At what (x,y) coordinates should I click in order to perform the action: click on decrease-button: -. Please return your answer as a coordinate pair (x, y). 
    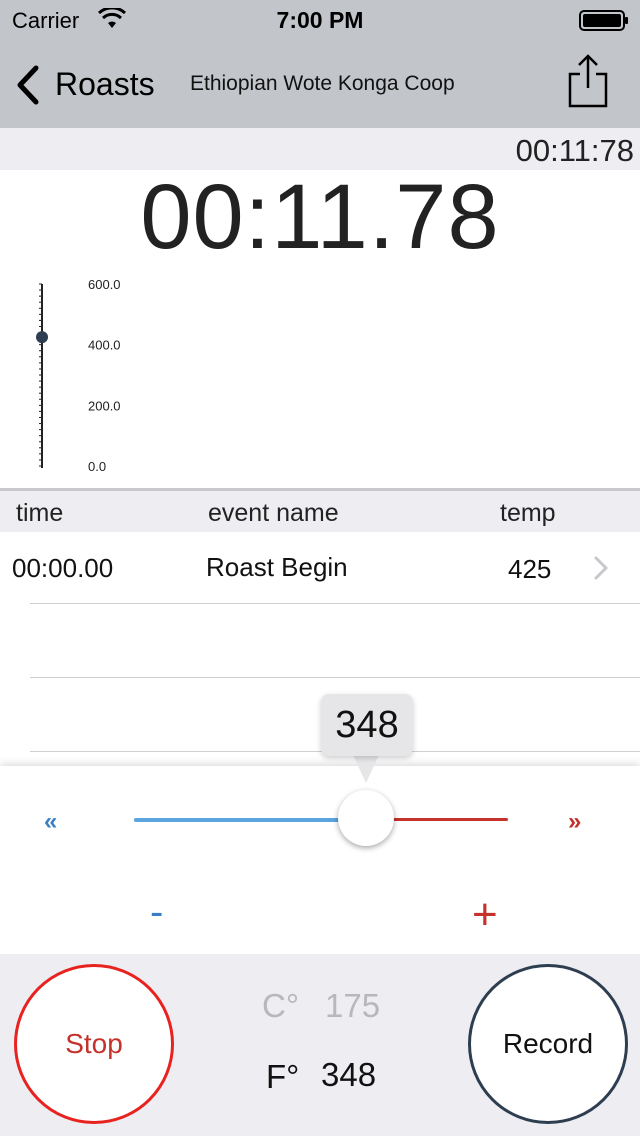
    Looking at the image, I should click on (156, 912).